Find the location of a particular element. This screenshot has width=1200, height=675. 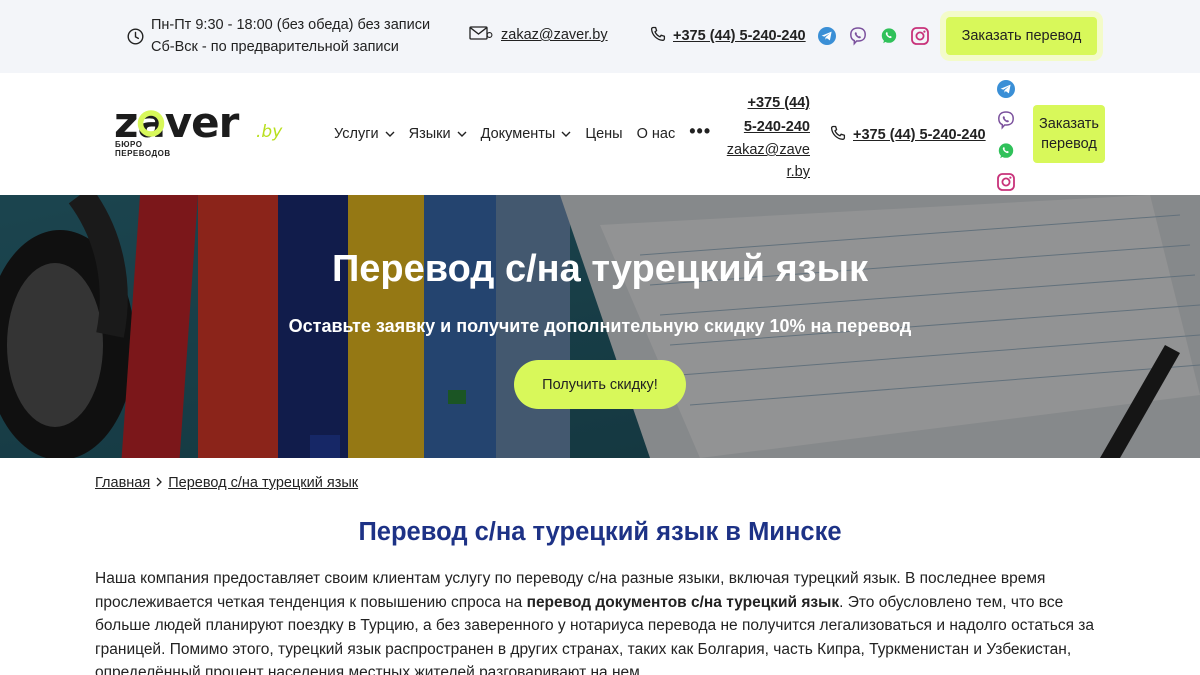

header-phone-link: +375 (44) 5-240-240 is located at coordinates (919, 135).